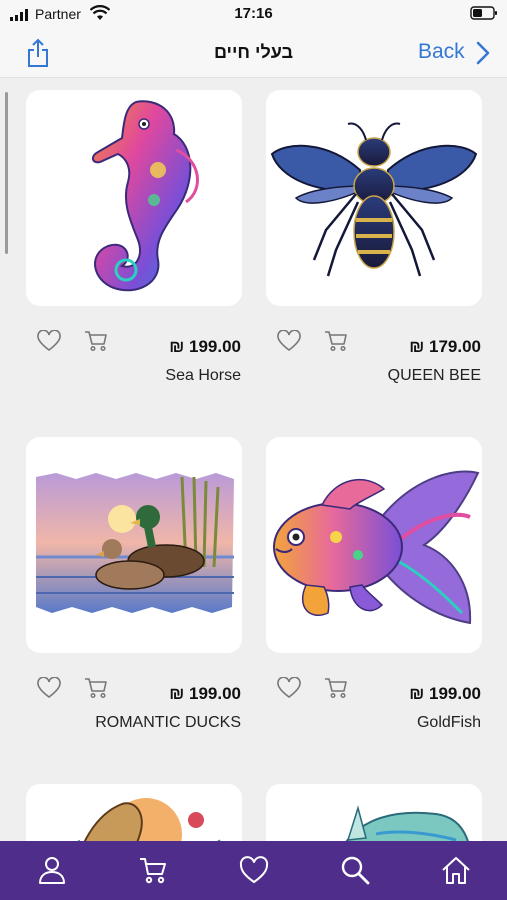 This screenshot has width=507, height=900. What do you see at coordinates (134, 545) in the screenshot?
I see `product-image-romantic-ducks` at bounding box center [134, 545].